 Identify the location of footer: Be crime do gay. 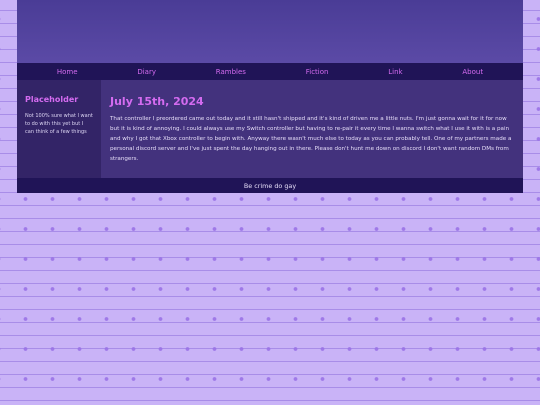
(270, 185).